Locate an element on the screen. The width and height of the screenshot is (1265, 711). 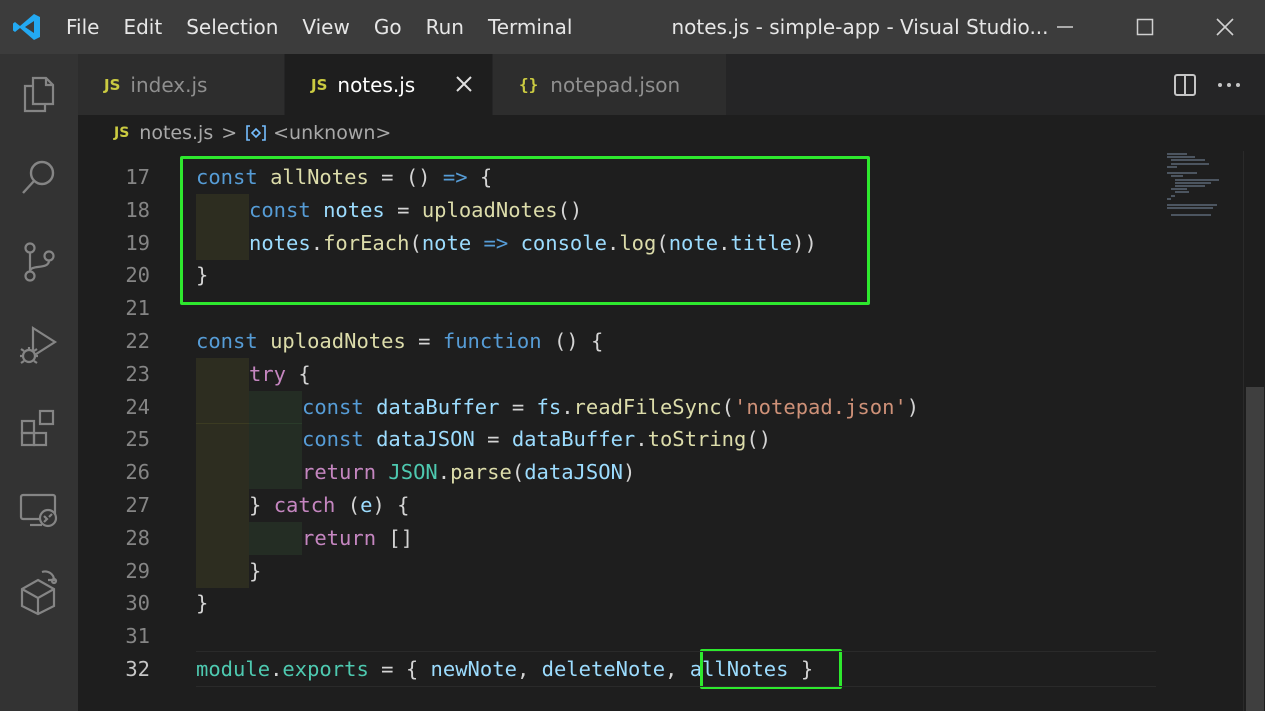
current-line-highlight is located at coordinates (676, 669).